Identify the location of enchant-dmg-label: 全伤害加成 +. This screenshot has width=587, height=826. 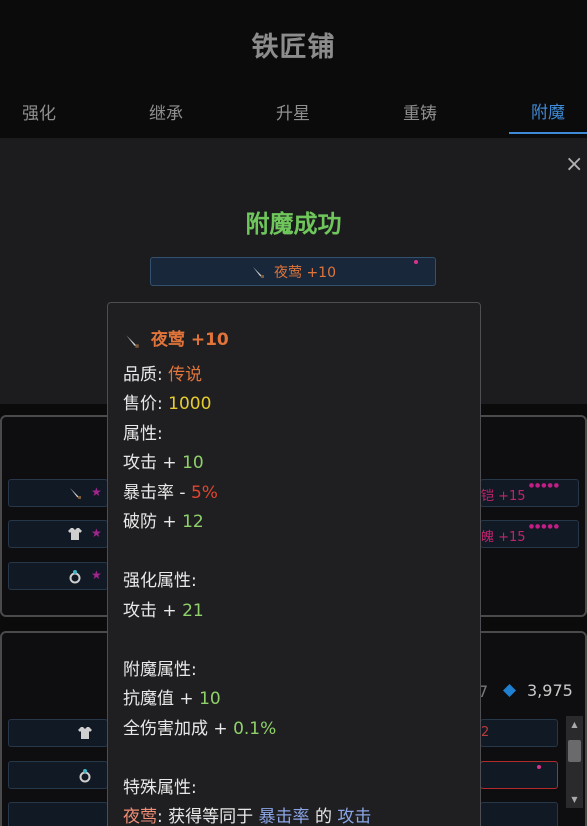
(175, 729).